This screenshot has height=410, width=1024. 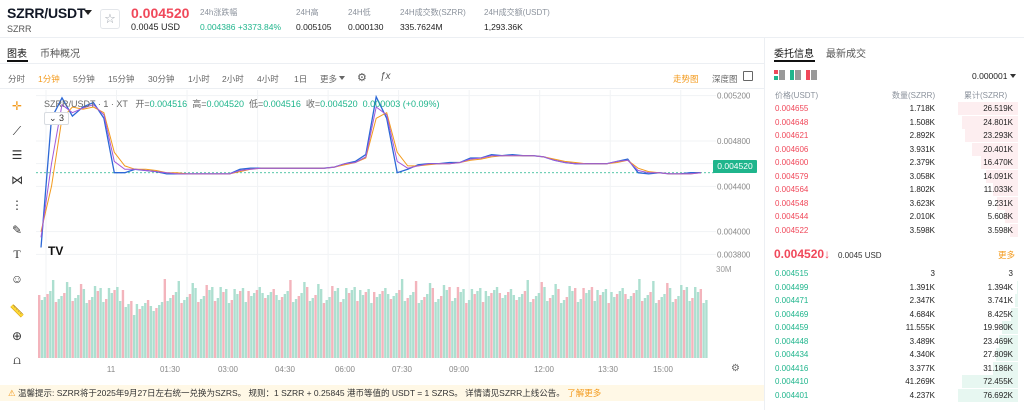 What do you see at coordinates (894, 162) in the screenshot?
I see `ask-row: 0.004600 2.379K 16.470K` at bounding box center [894, 162].